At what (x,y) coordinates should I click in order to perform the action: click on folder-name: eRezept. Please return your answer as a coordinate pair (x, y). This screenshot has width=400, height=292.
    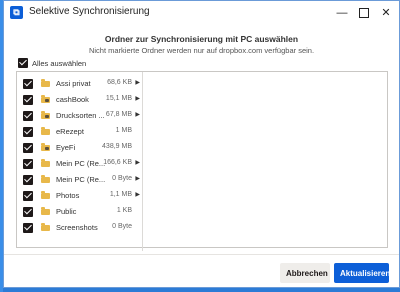
    Looking at the image, I should click on (70, 131).